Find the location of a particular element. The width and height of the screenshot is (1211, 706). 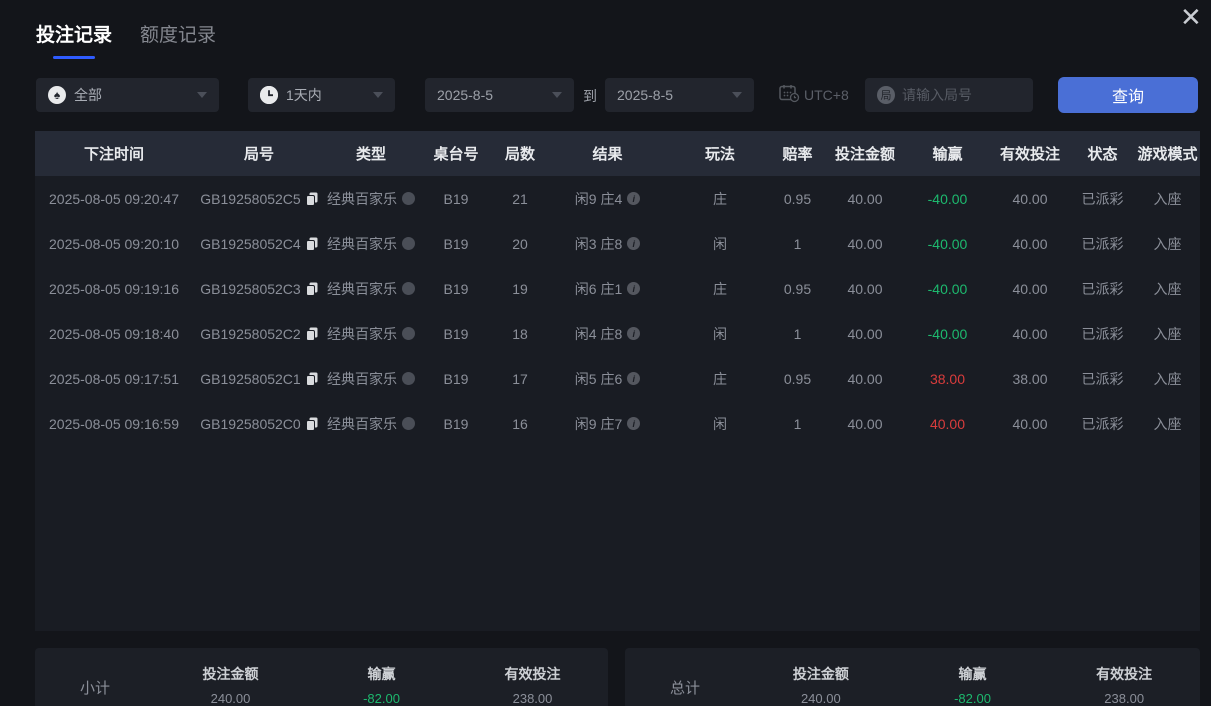

cell-time: 2025-08-05 09:19:16 is located at coordinates (114, 289).